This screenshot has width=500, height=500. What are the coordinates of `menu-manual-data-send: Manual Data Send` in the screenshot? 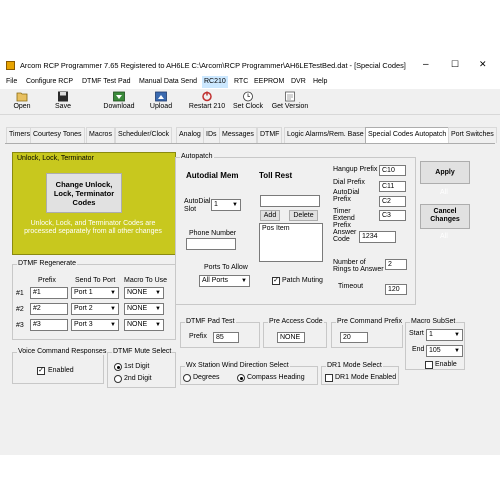 It's located at (168, 81).